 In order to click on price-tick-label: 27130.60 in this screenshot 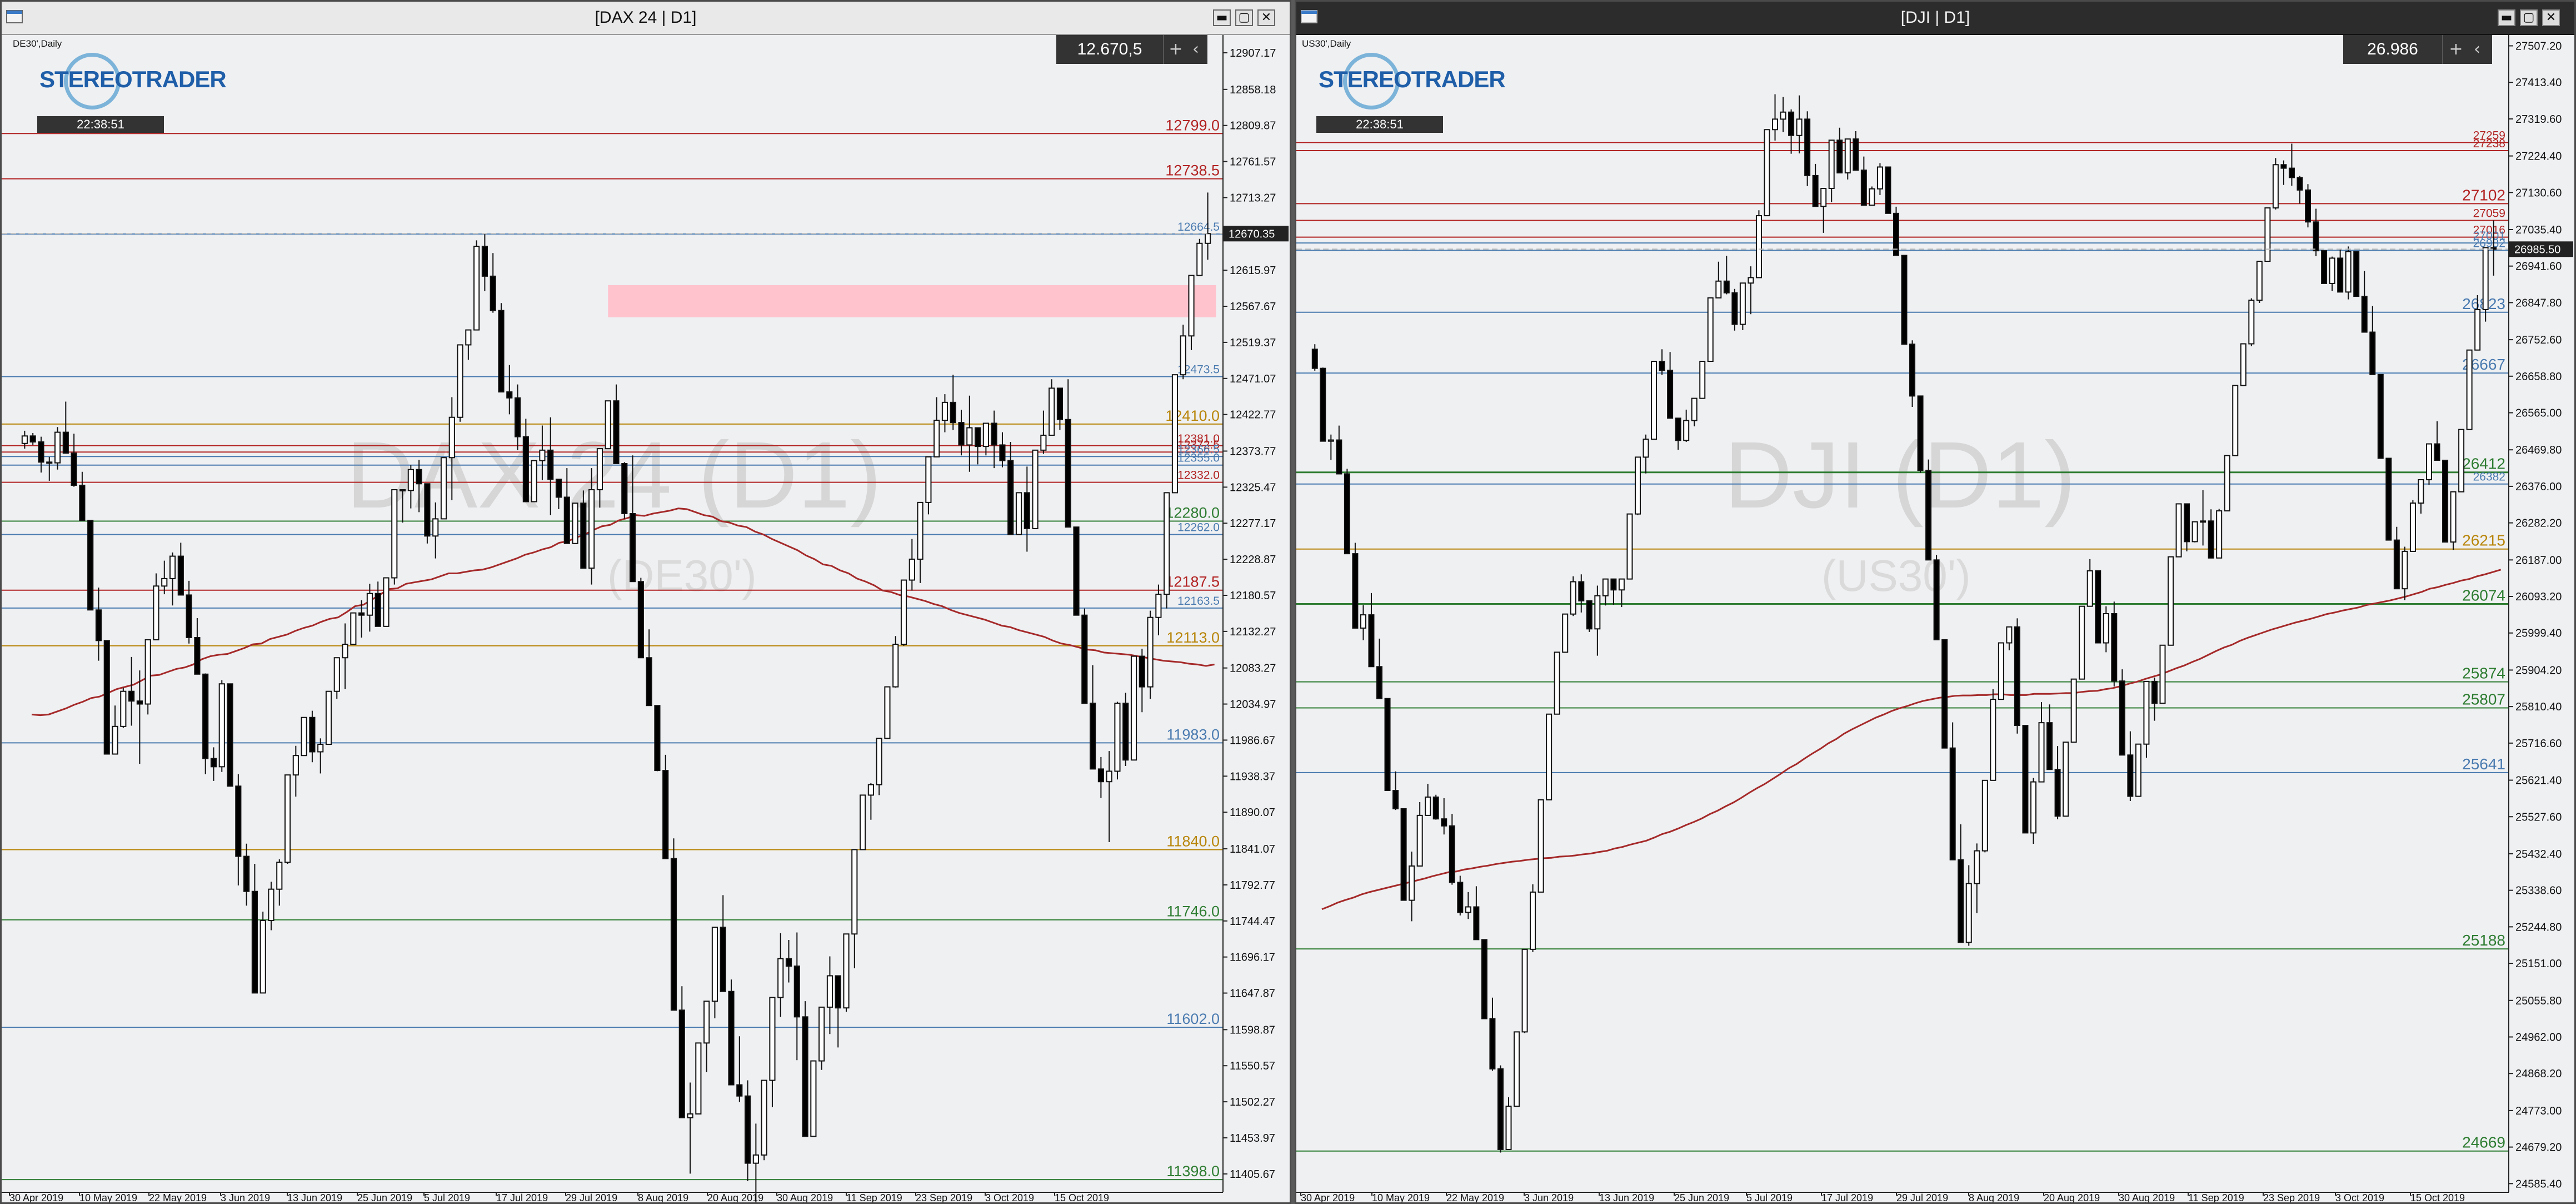, I will do `click(2539, 193)`.